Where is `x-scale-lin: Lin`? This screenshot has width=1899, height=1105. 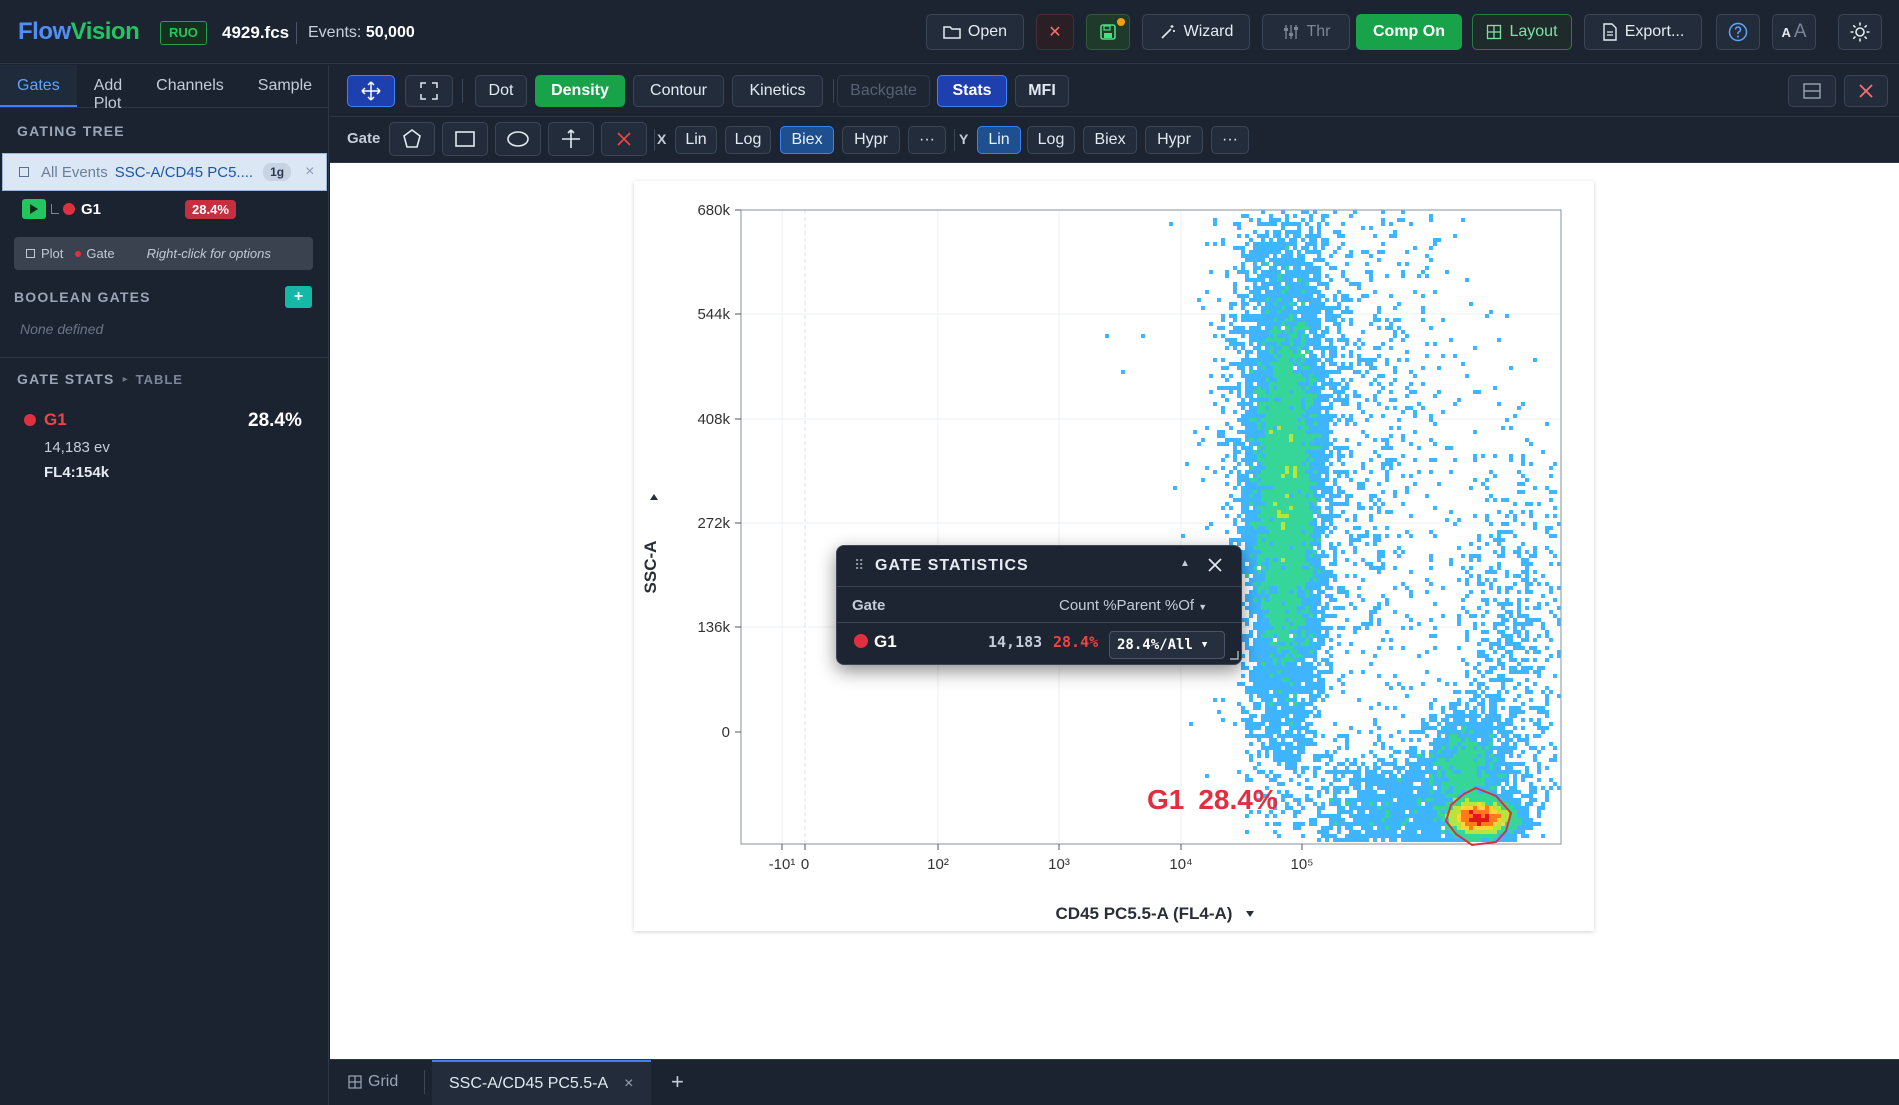 x-scale-lin: Lin is located at coordinates (696, 140).